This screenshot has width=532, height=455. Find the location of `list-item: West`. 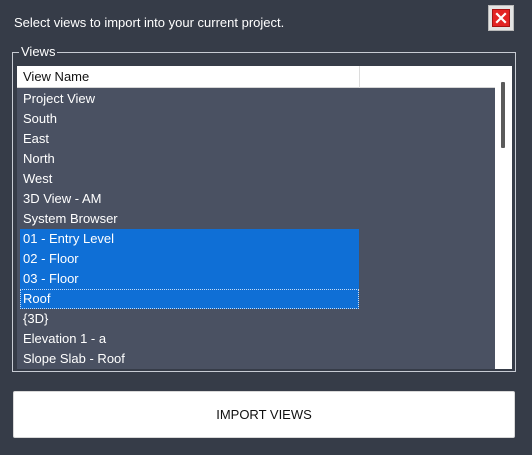

list-item: West is located at coordinates (256, 179).